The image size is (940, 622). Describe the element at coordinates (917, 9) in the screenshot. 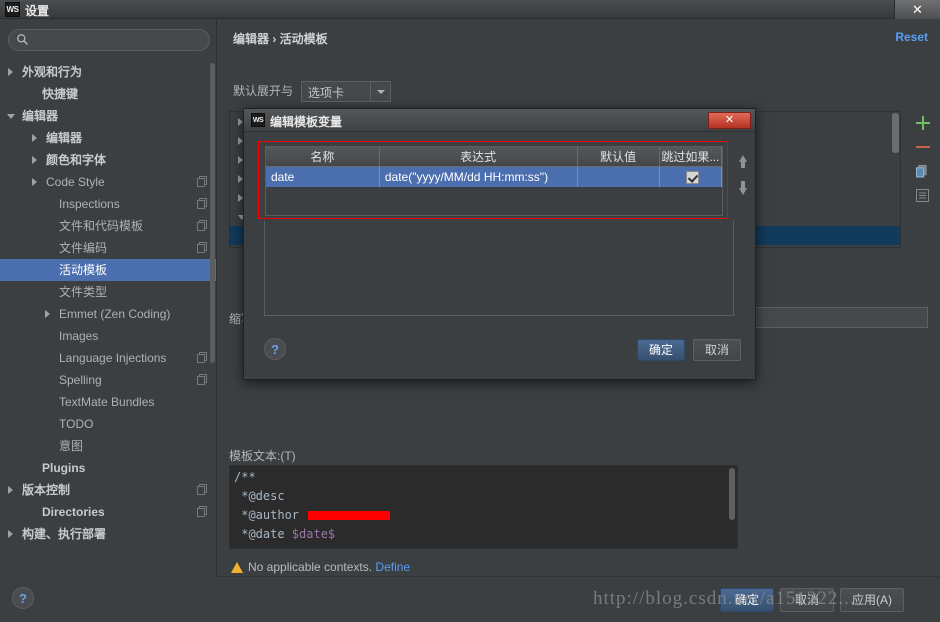

I see `window-close-button: ✕` at that location.